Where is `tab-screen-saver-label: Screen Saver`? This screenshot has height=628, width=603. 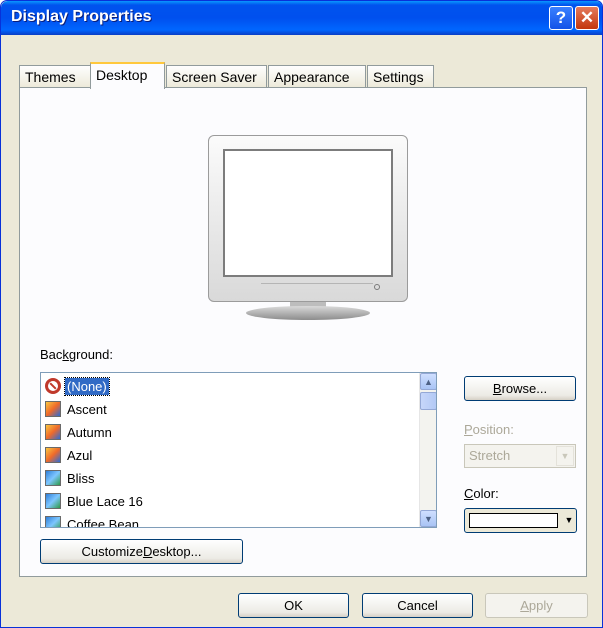 tab-screen-saver-label: Screen Saver is located at coordinates (214, 77).